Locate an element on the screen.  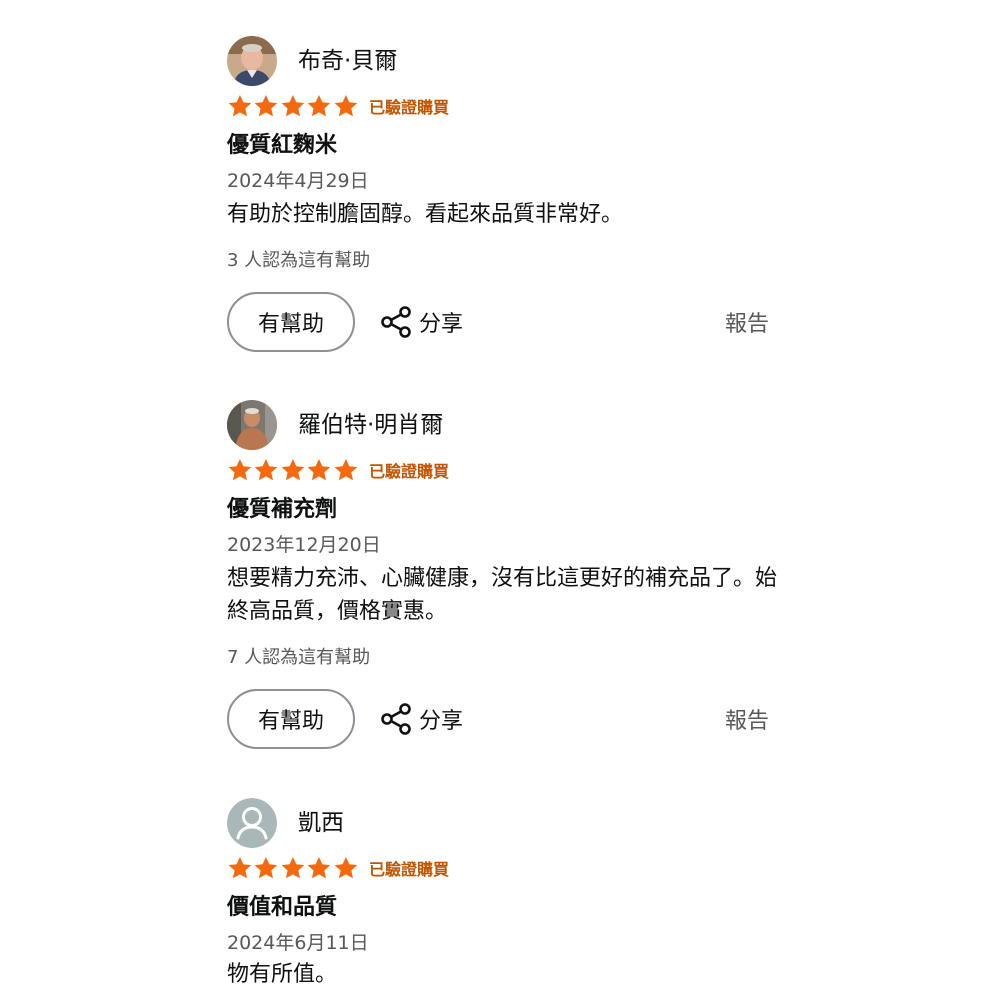
review-title: 優質補充劑 is located at coordinates (282, 509).